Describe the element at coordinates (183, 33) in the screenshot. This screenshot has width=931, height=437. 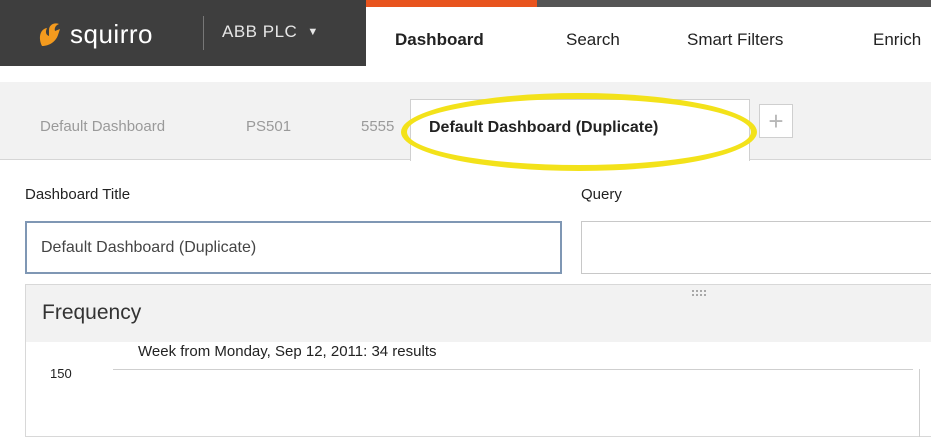
I see `brand-area: squirro ABB PLC ▼` at that location.